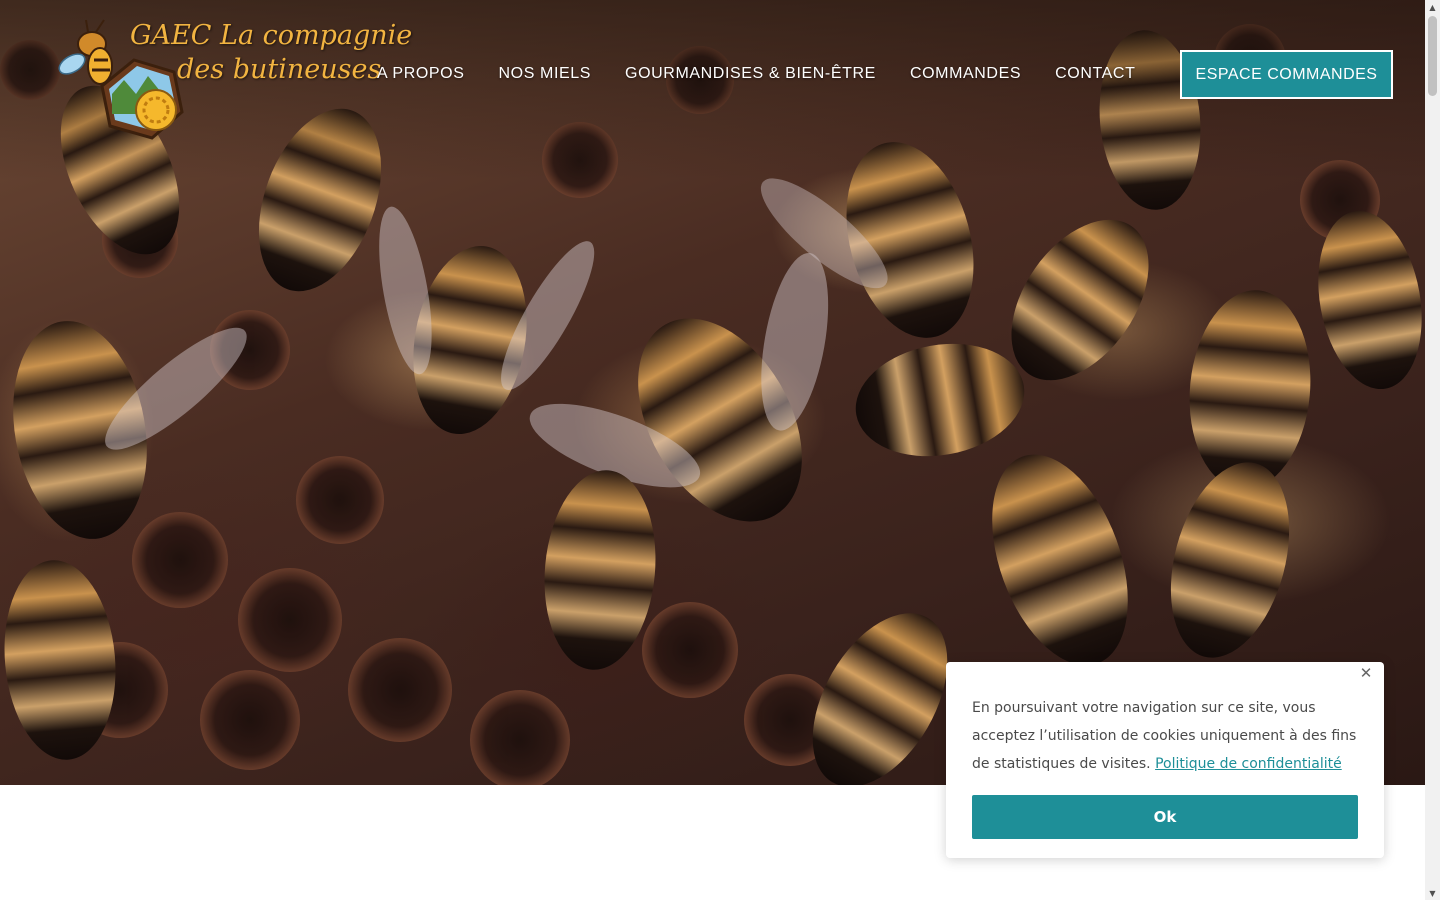 The image size is (1440, 900). Describe the element at coordinates (545, 74) in the screenshot. I see `nav-item-nos-miels: NOS MIELS` at that location.